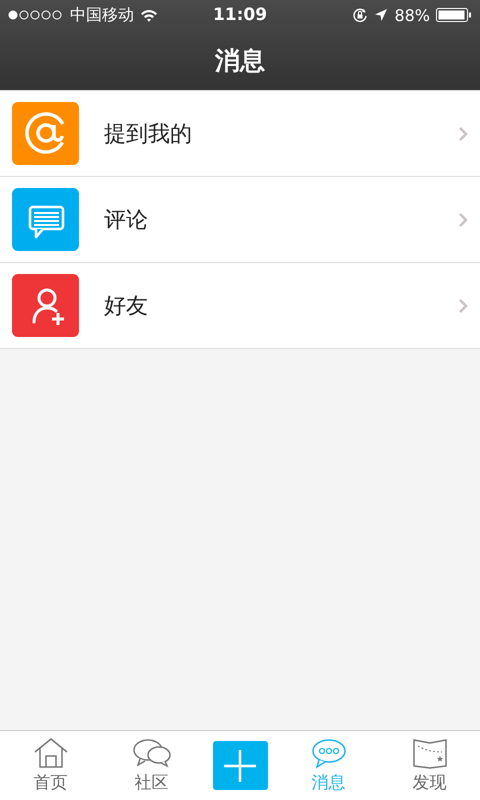 This screenshot has height=800, width=480. I want to click on row-label: 好友, so click(126, 306).